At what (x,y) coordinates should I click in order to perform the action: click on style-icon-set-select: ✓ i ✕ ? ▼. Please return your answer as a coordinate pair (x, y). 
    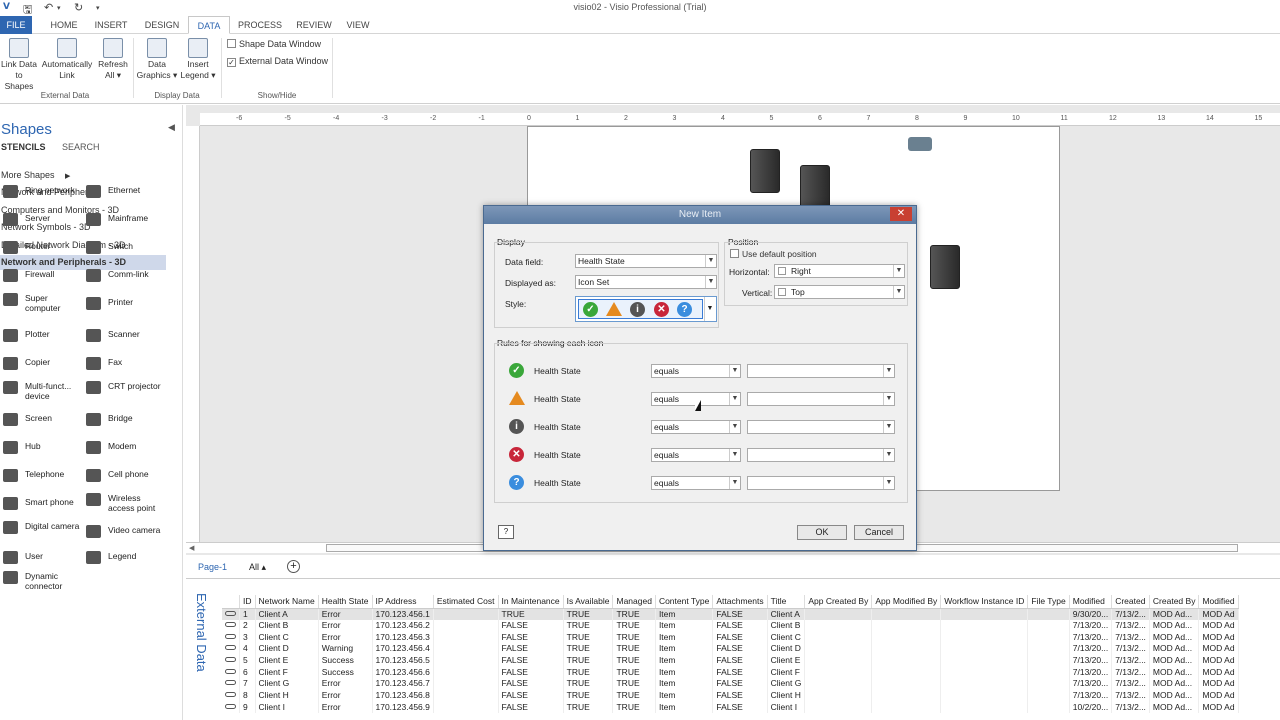
    Looking at the image, I should click on (646, 309).